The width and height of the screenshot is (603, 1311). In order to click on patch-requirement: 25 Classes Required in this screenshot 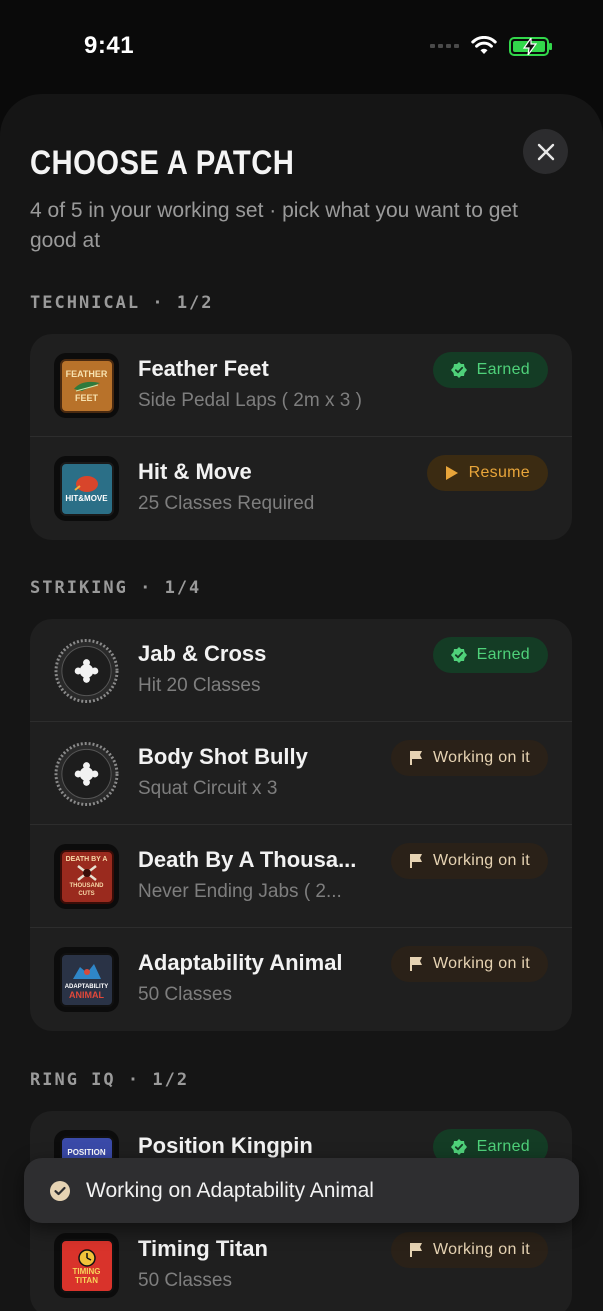, I will do `click(226, 503)`.